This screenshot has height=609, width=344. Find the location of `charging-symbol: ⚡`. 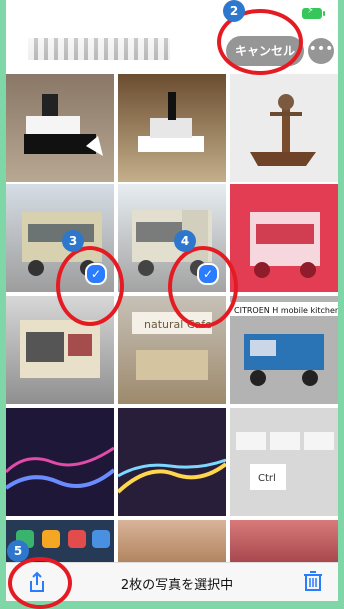

charging-symbol: ⚡ is located at coordinates (311, 10).